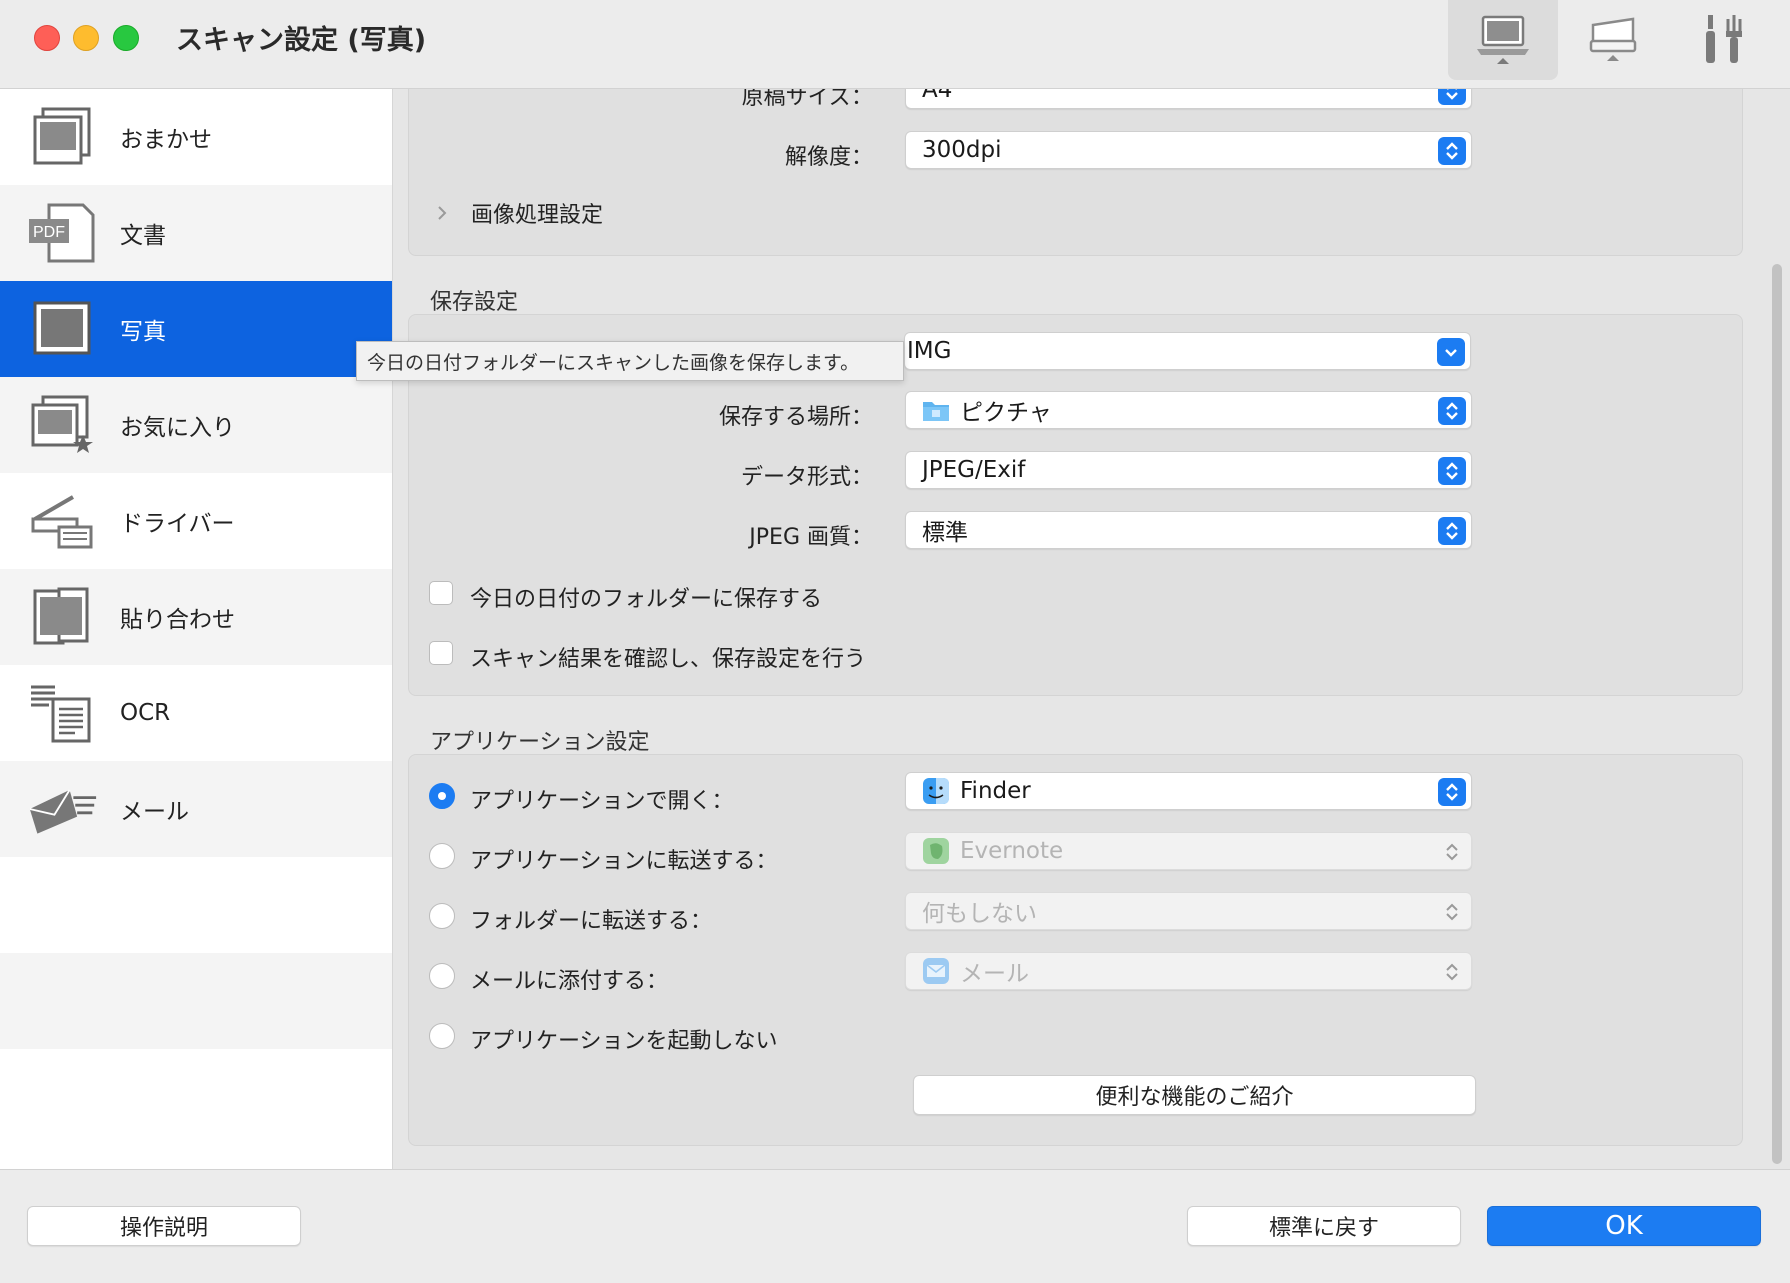  I want to click on sidebar-item-label: 写真, so click(143, 332).